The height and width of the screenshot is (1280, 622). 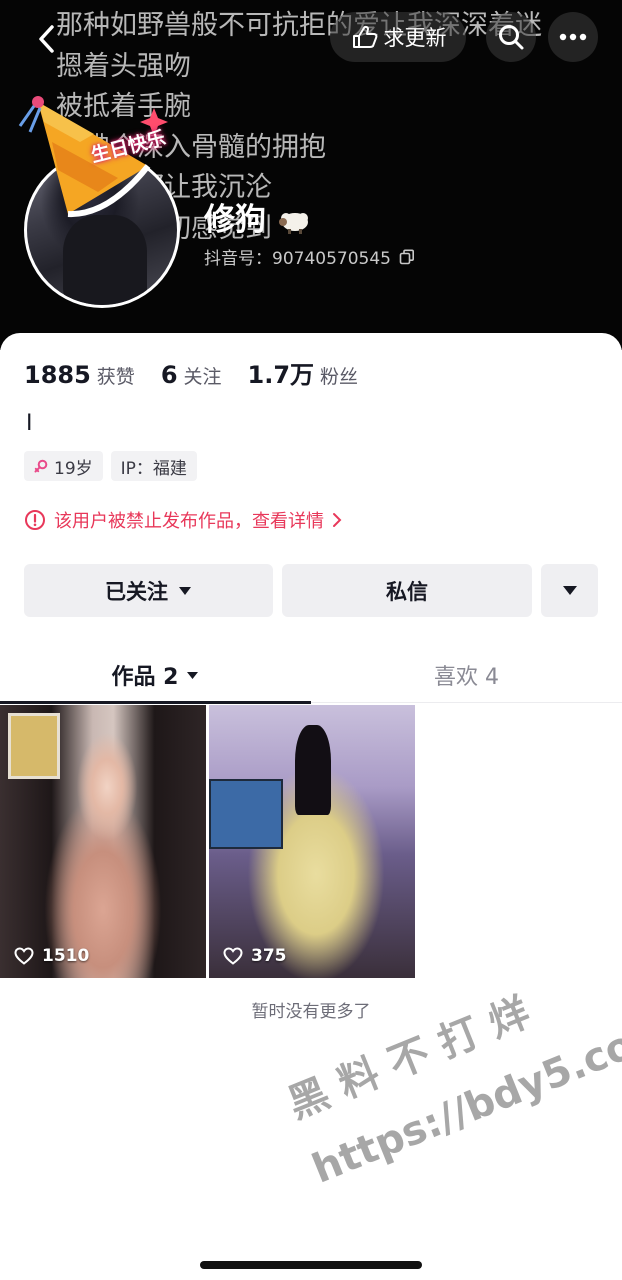 I want to click on chevron-right-icon, so click(x=337, y=520).